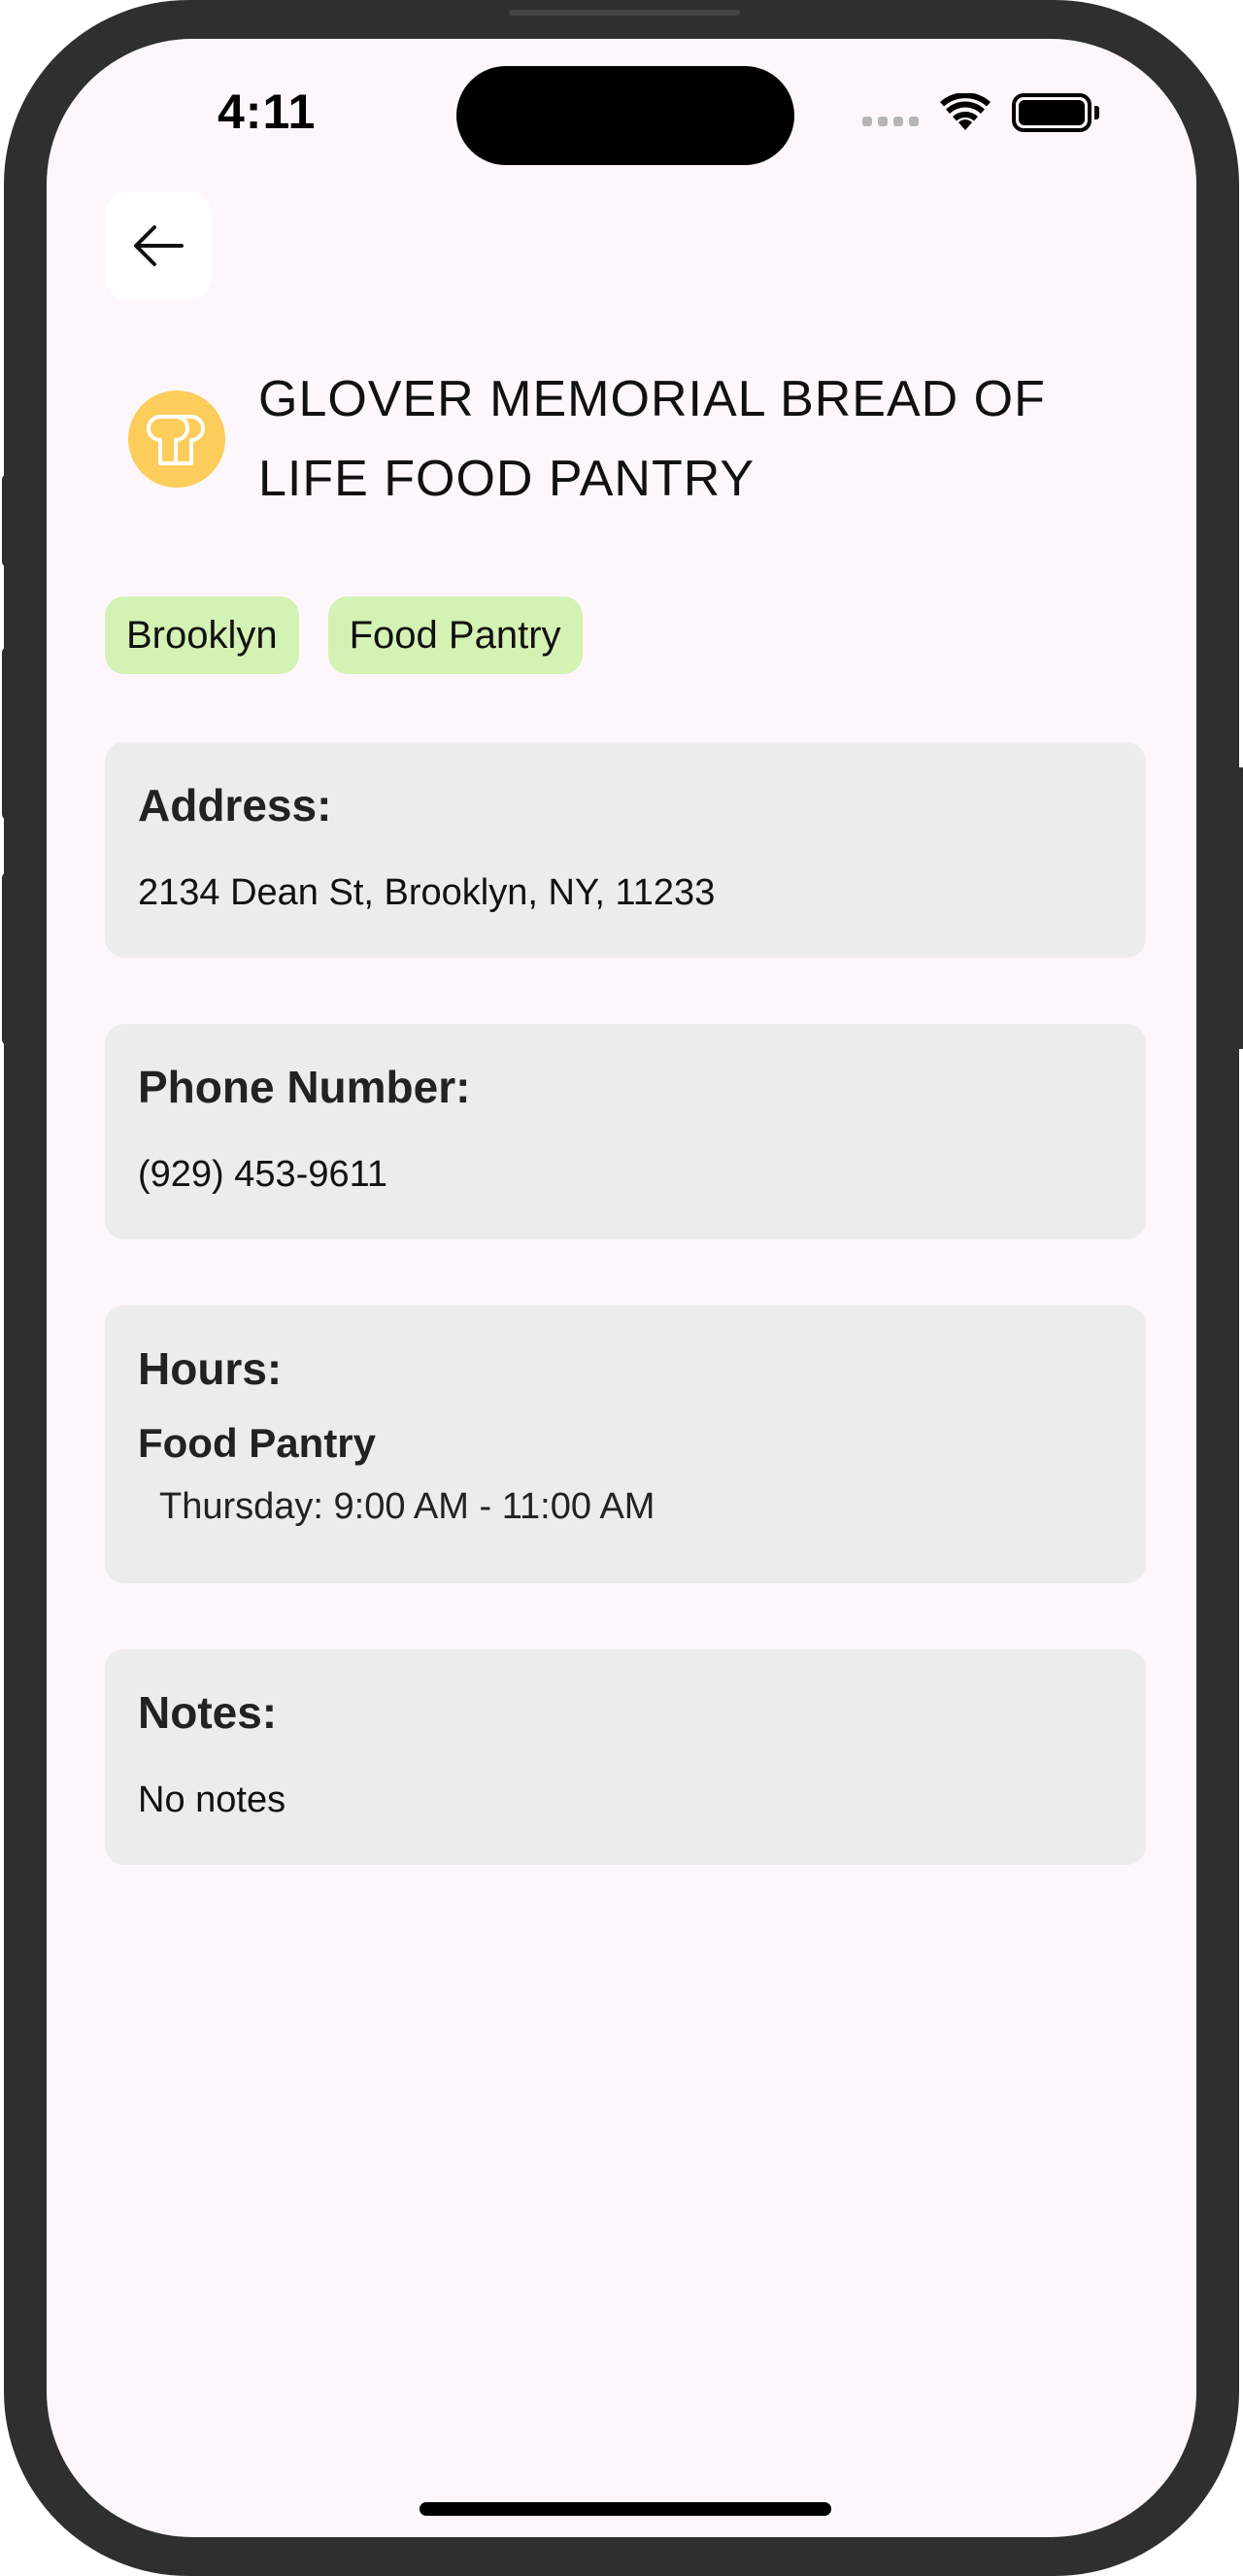  I want to click on bread-icon, so click(176, 440).